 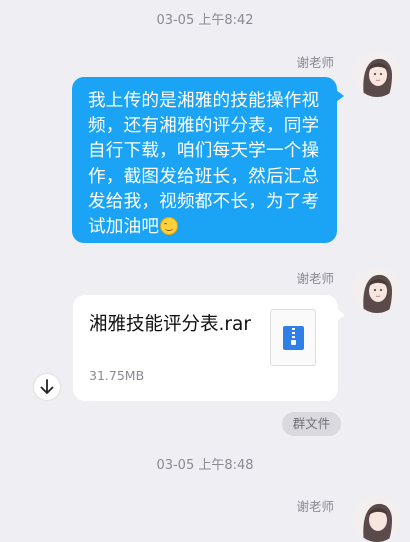 I want to click on timestamp: 03-05 上午8:48, so click(x=205, y=465).